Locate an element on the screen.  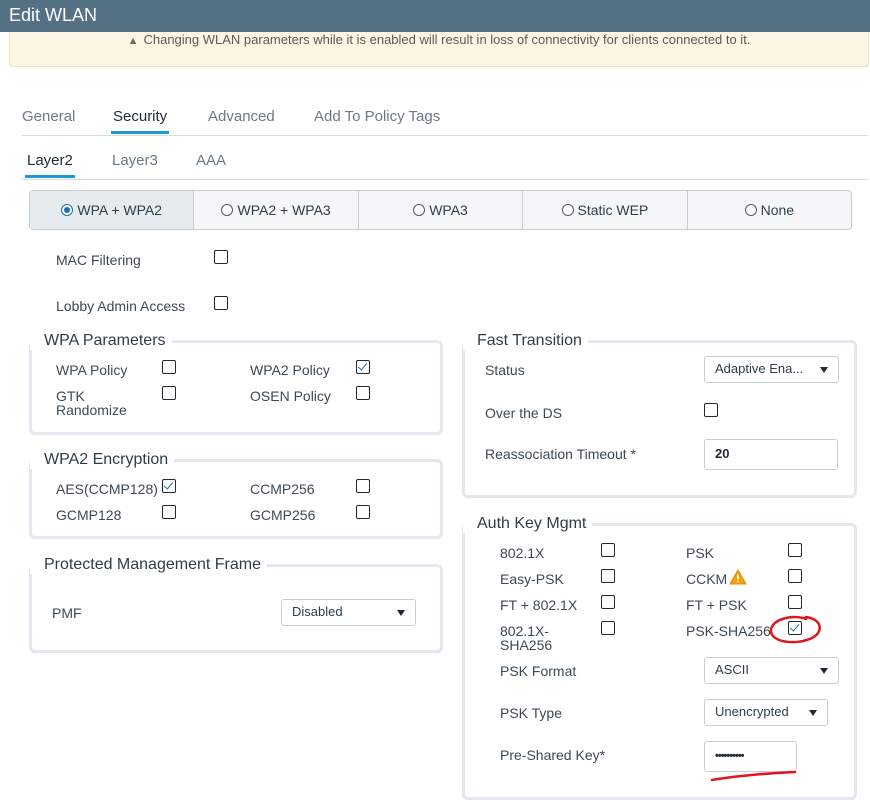
mode-wpa3: WPA3 is located at coordinates (441, 210).